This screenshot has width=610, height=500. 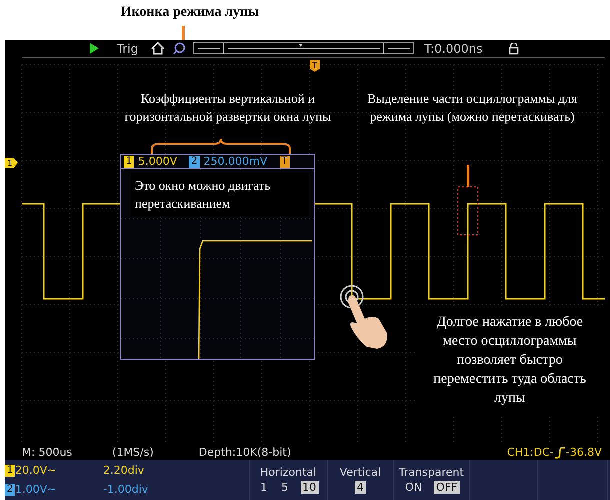 What do you see at coordinates (179, 48) in the screenshot?
I see `magnifier-icon` at bounding box center [179, 48].